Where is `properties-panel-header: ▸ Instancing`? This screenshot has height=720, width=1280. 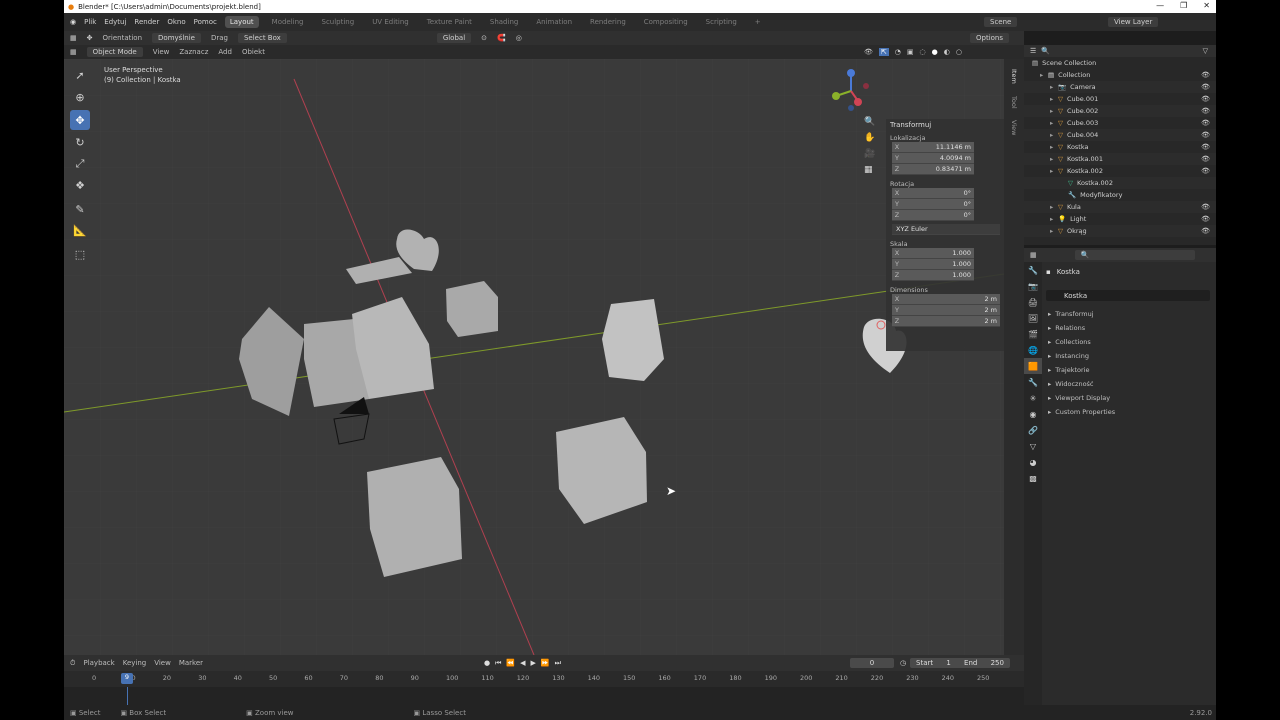 properties-panel-header: ▸ Instancing is located at coordinates (1120, 356).